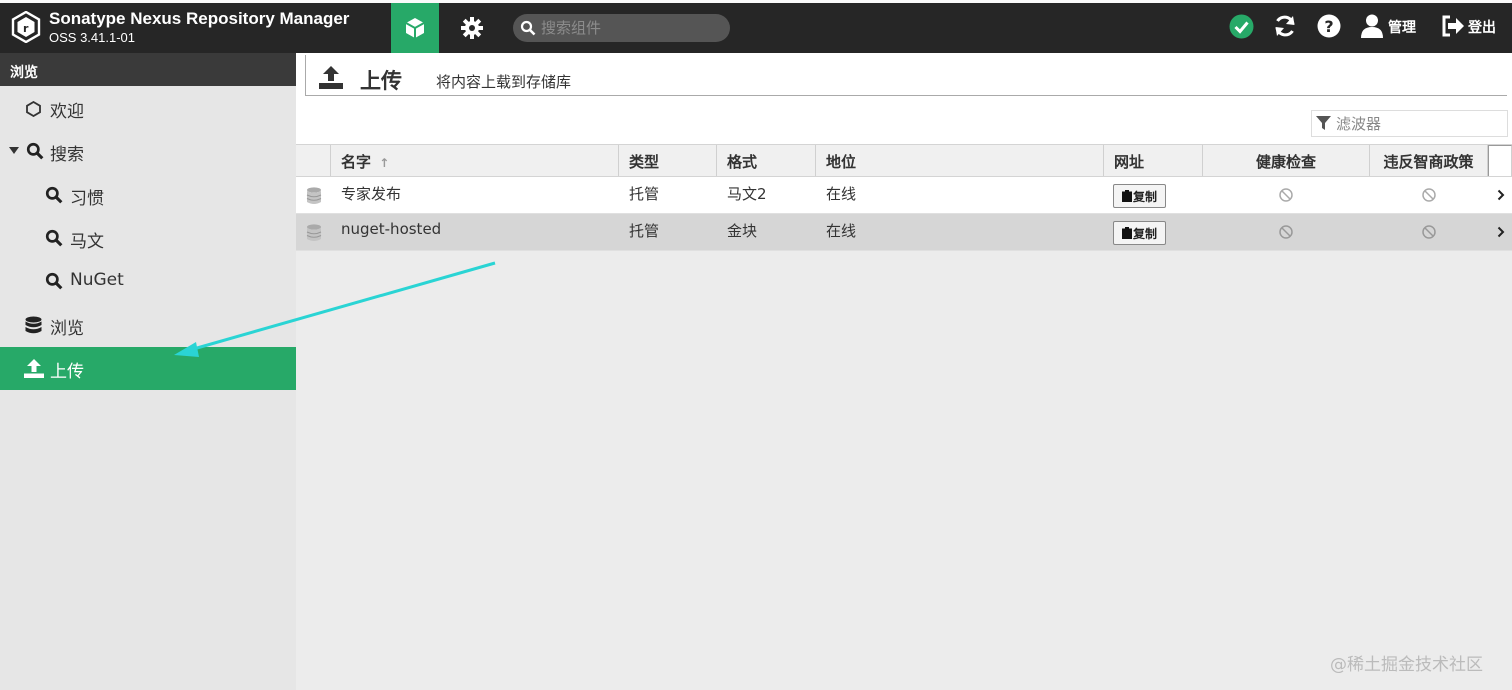 The height and width of the screenshot is (690, 1512). Describe the element at coordinates (631, 28) in the screenshot. I see `search-input` at that location.